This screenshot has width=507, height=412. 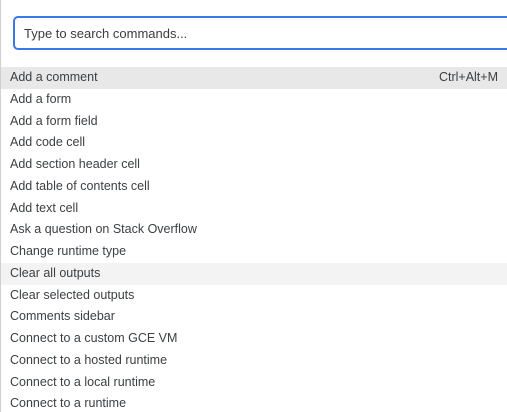 What do you see at coordinates (254, 273) in the screenshot?
I see `command-item: Clear all outputs` at bounding box center [254, 273].